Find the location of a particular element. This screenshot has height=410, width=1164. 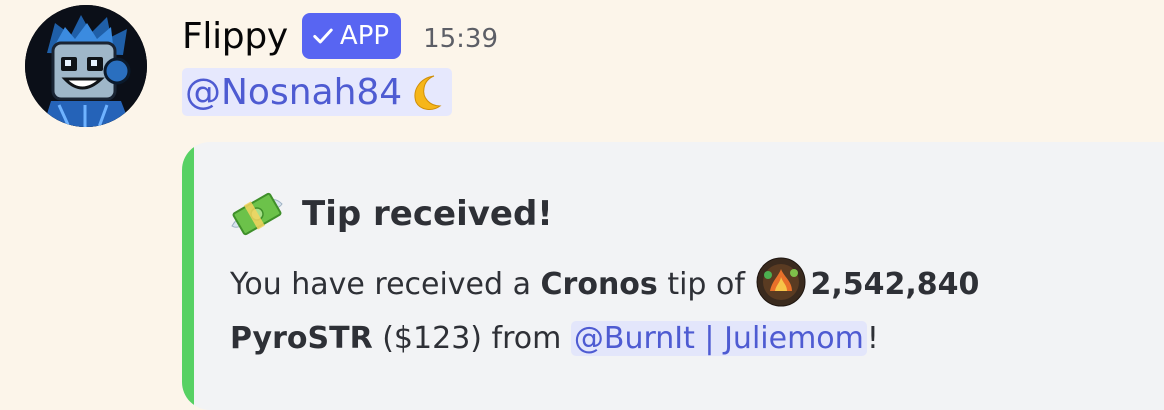

username: Flippy is located at coordinates (235, 36).